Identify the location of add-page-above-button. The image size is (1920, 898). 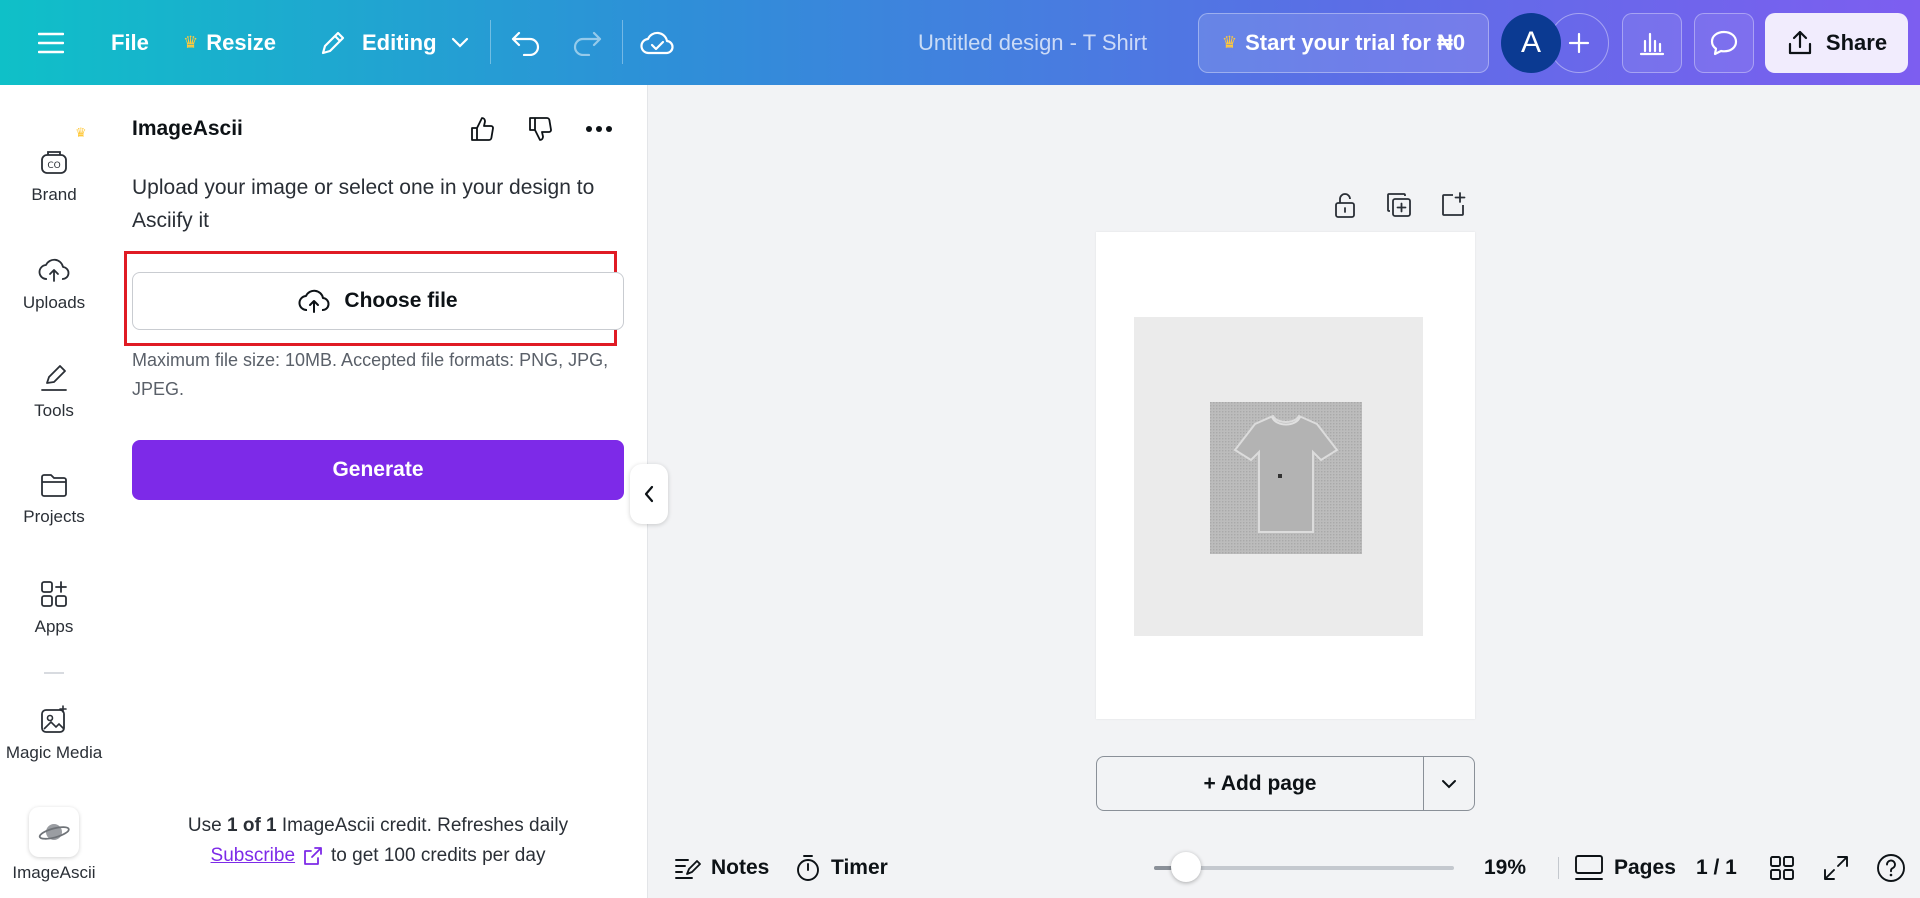
(1453, 205).